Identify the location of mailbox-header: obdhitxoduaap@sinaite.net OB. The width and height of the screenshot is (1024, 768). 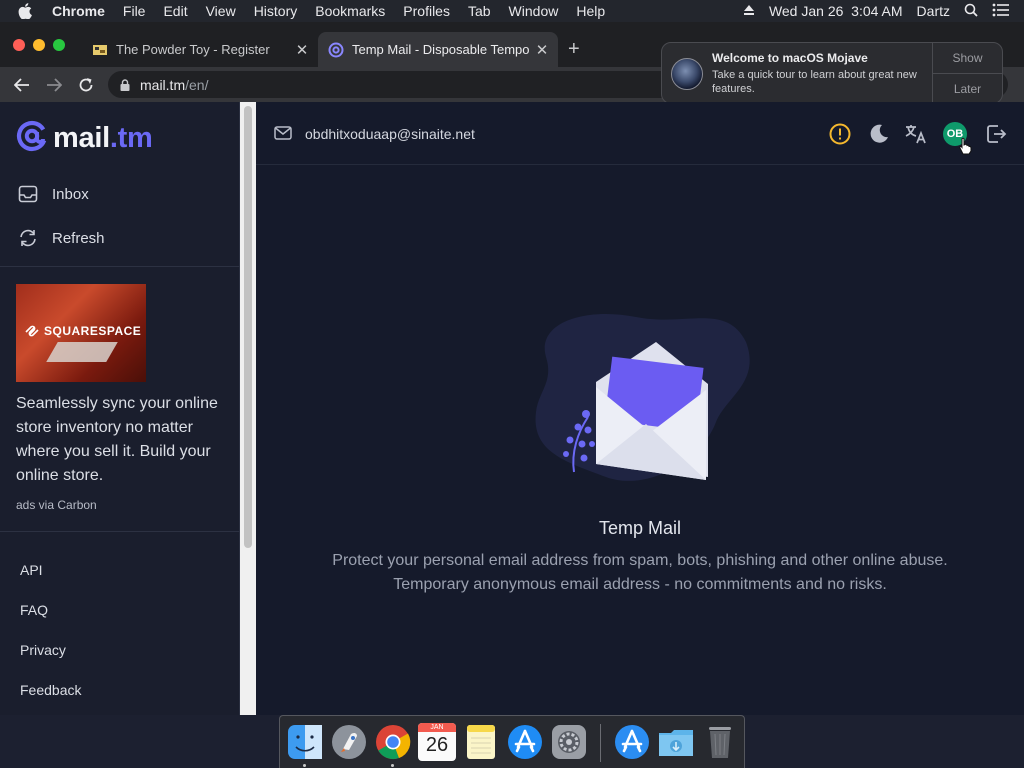
(640, 133).